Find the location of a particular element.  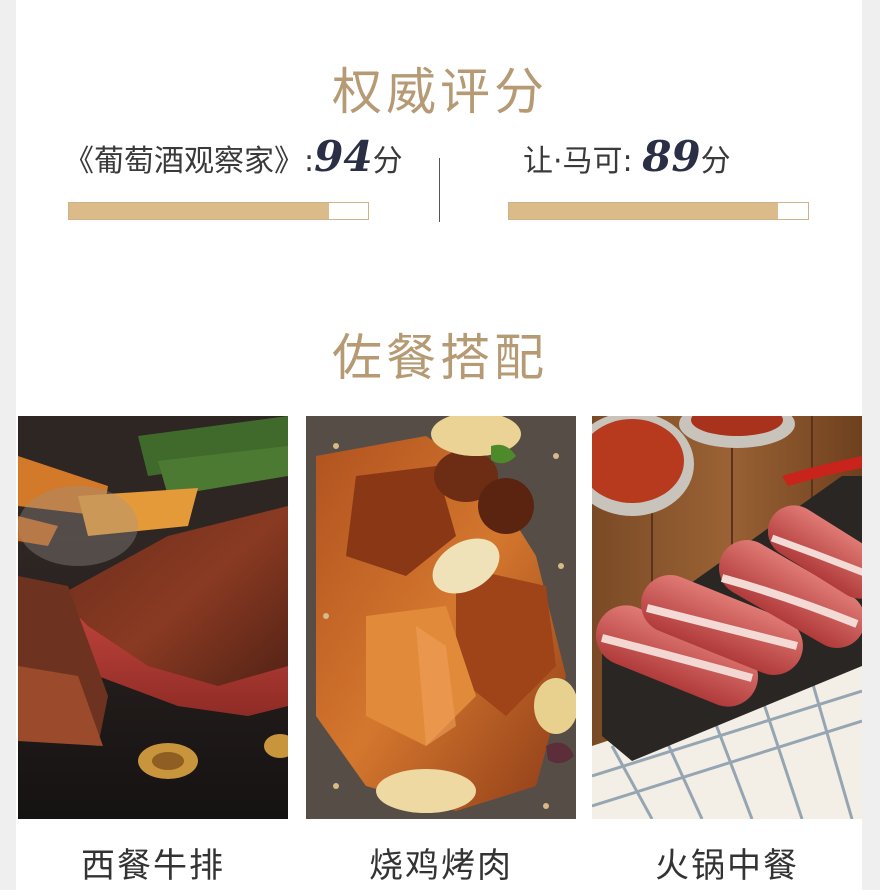

rating-bar-jean-marc is located at coordinates (658, 211).